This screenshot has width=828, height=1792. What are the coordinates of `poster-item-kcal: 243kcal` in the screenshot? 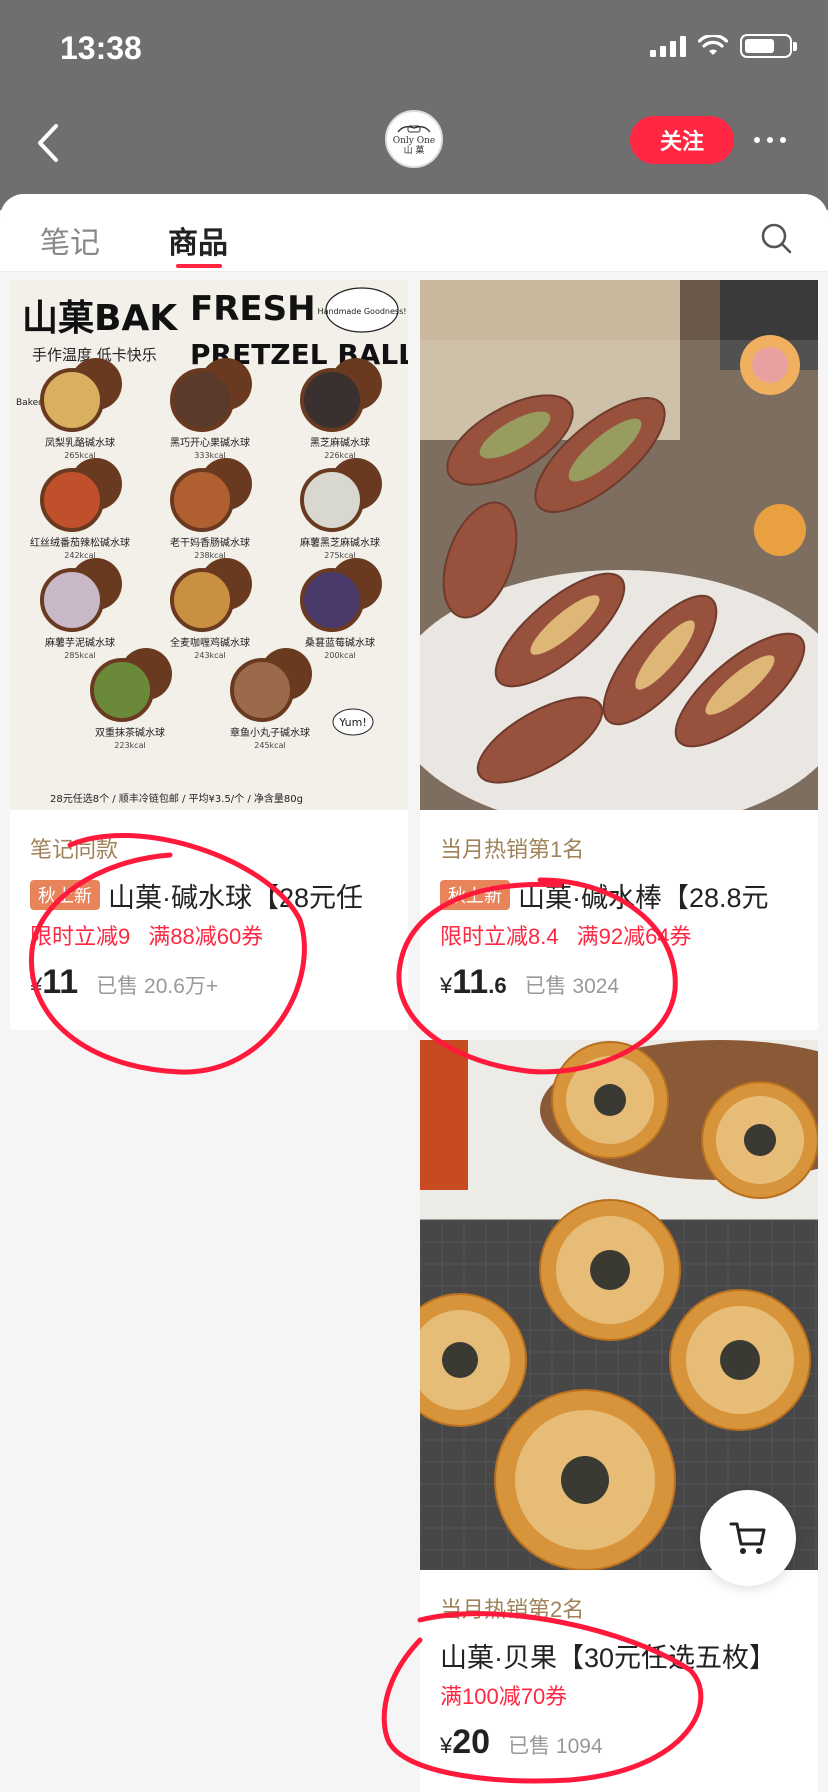 It's located at (209, 655).